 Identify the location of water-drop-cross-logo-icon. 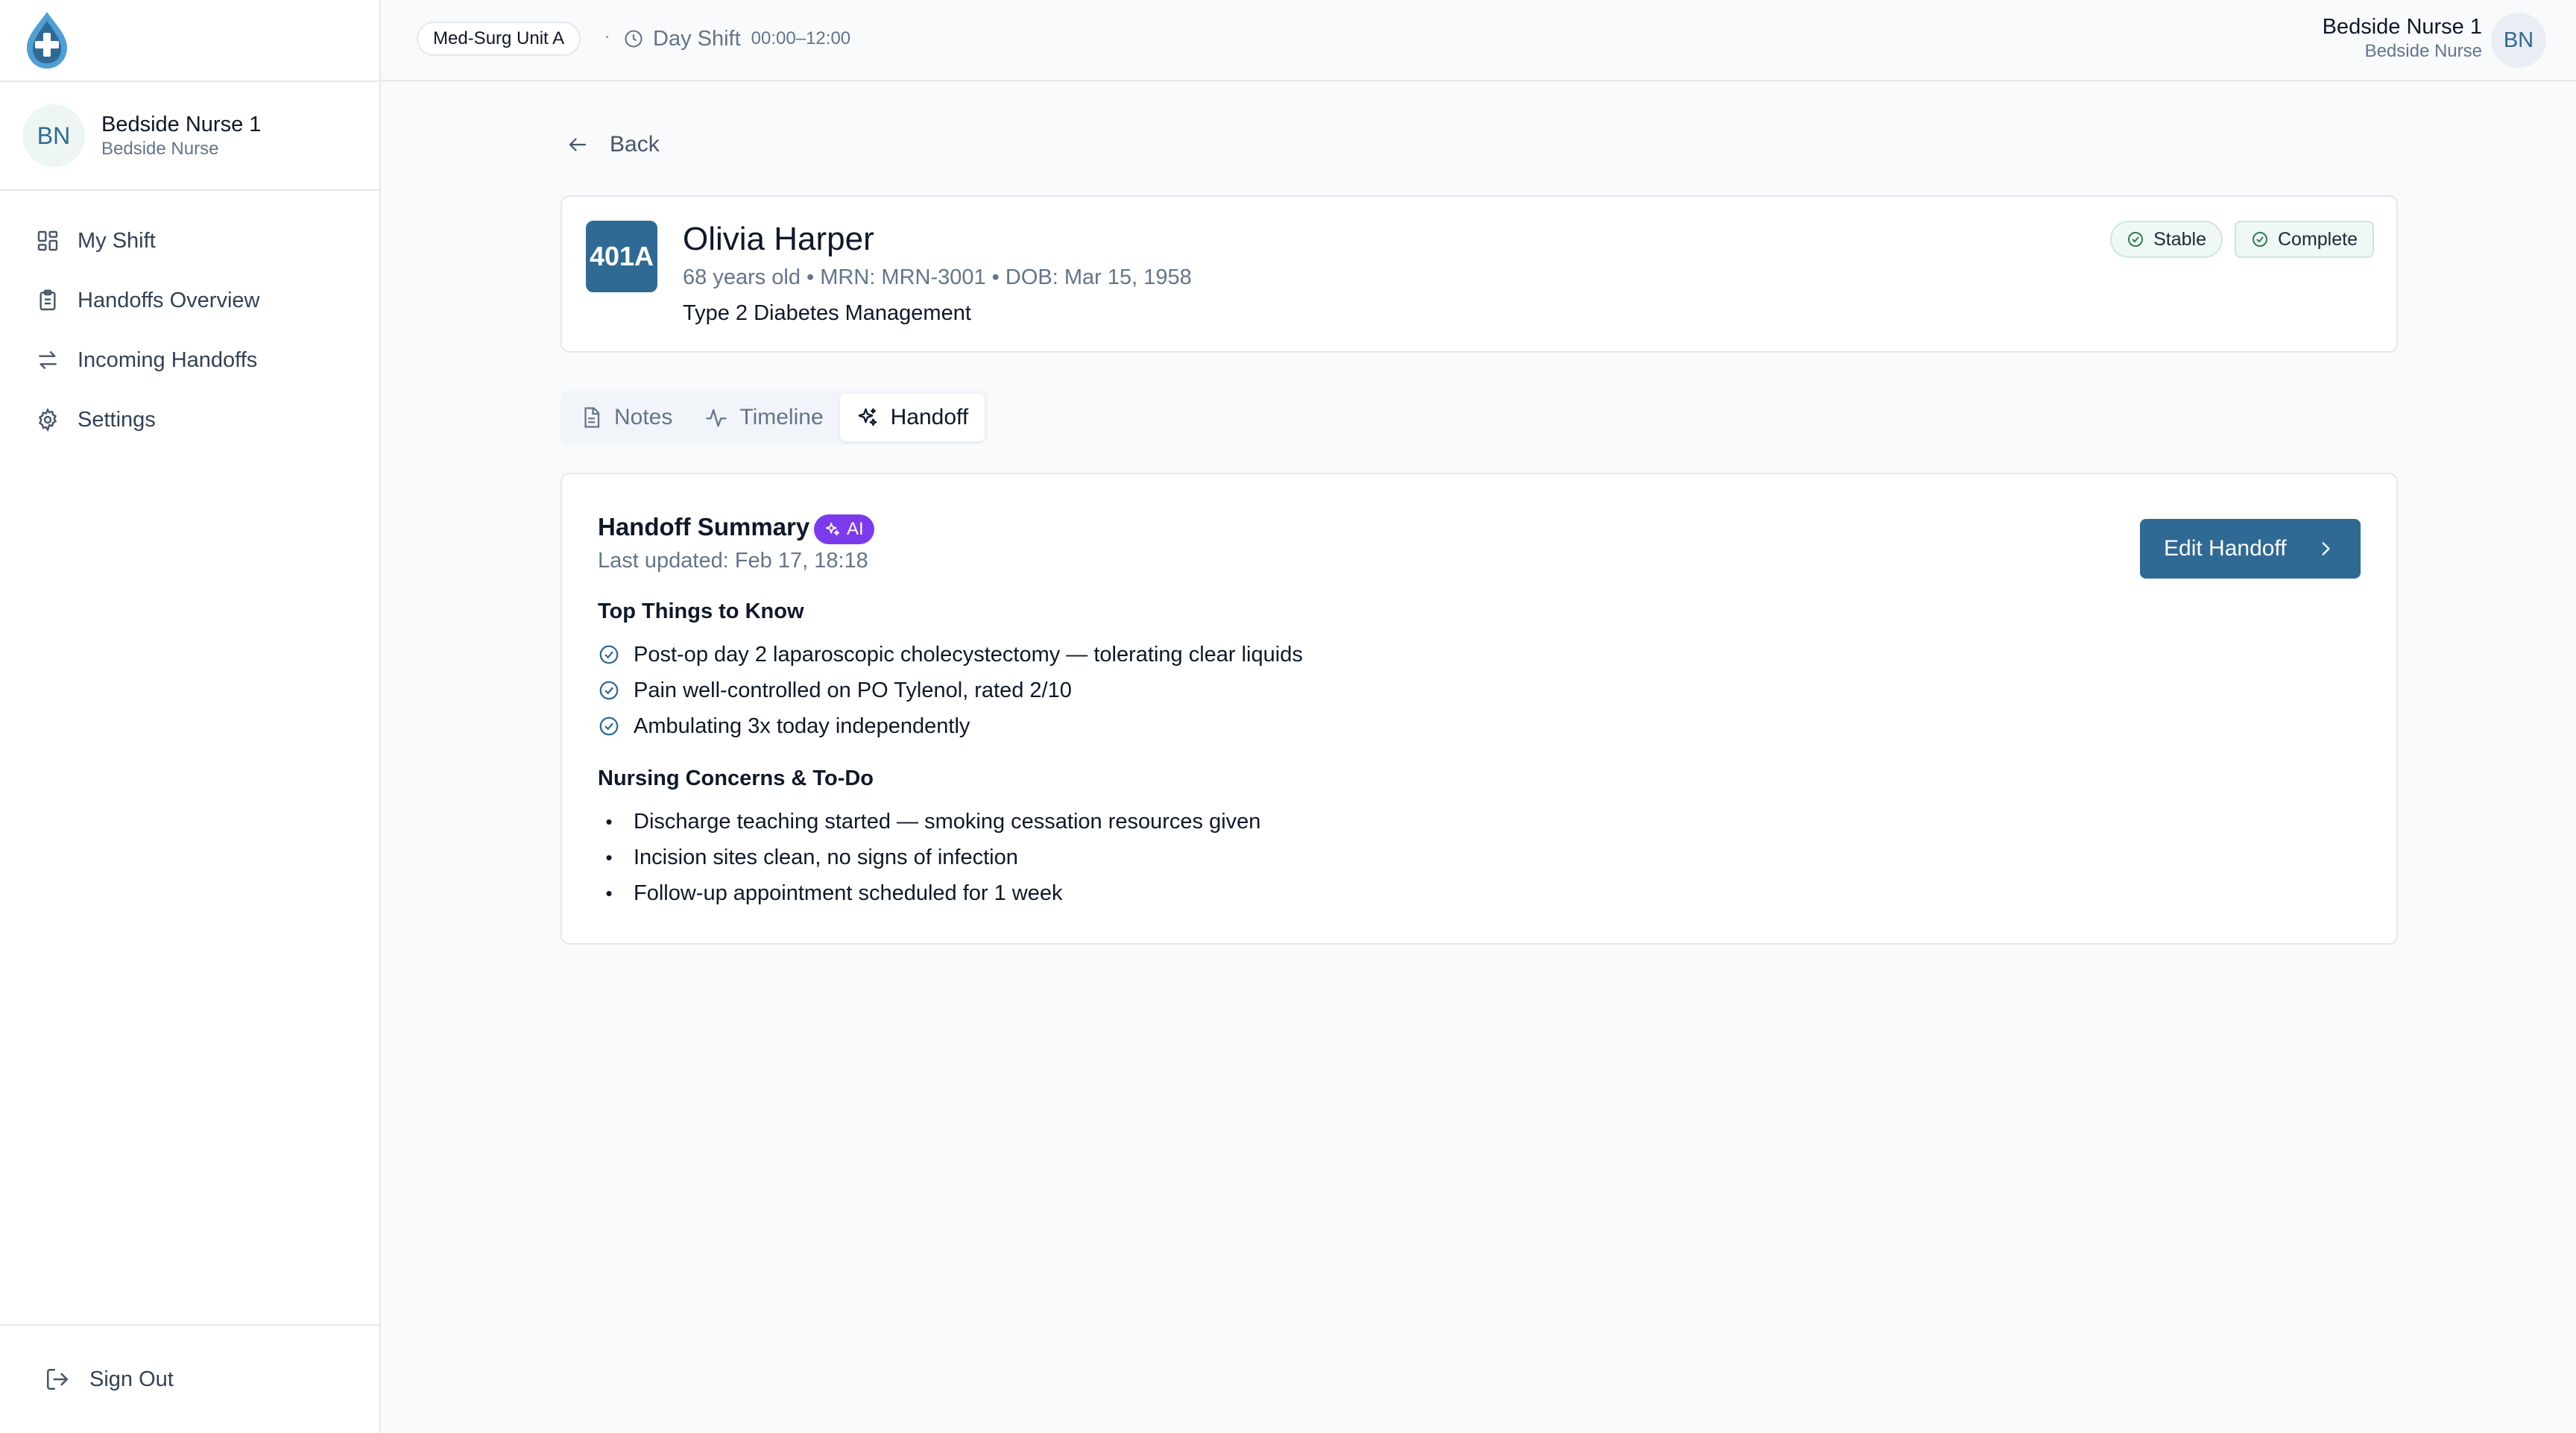
(47, 41).